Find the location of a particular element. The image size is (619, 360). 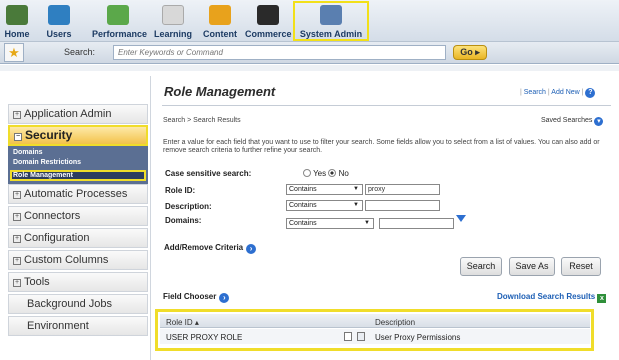

collapse-icon: − is located at coordinates (18, 137).